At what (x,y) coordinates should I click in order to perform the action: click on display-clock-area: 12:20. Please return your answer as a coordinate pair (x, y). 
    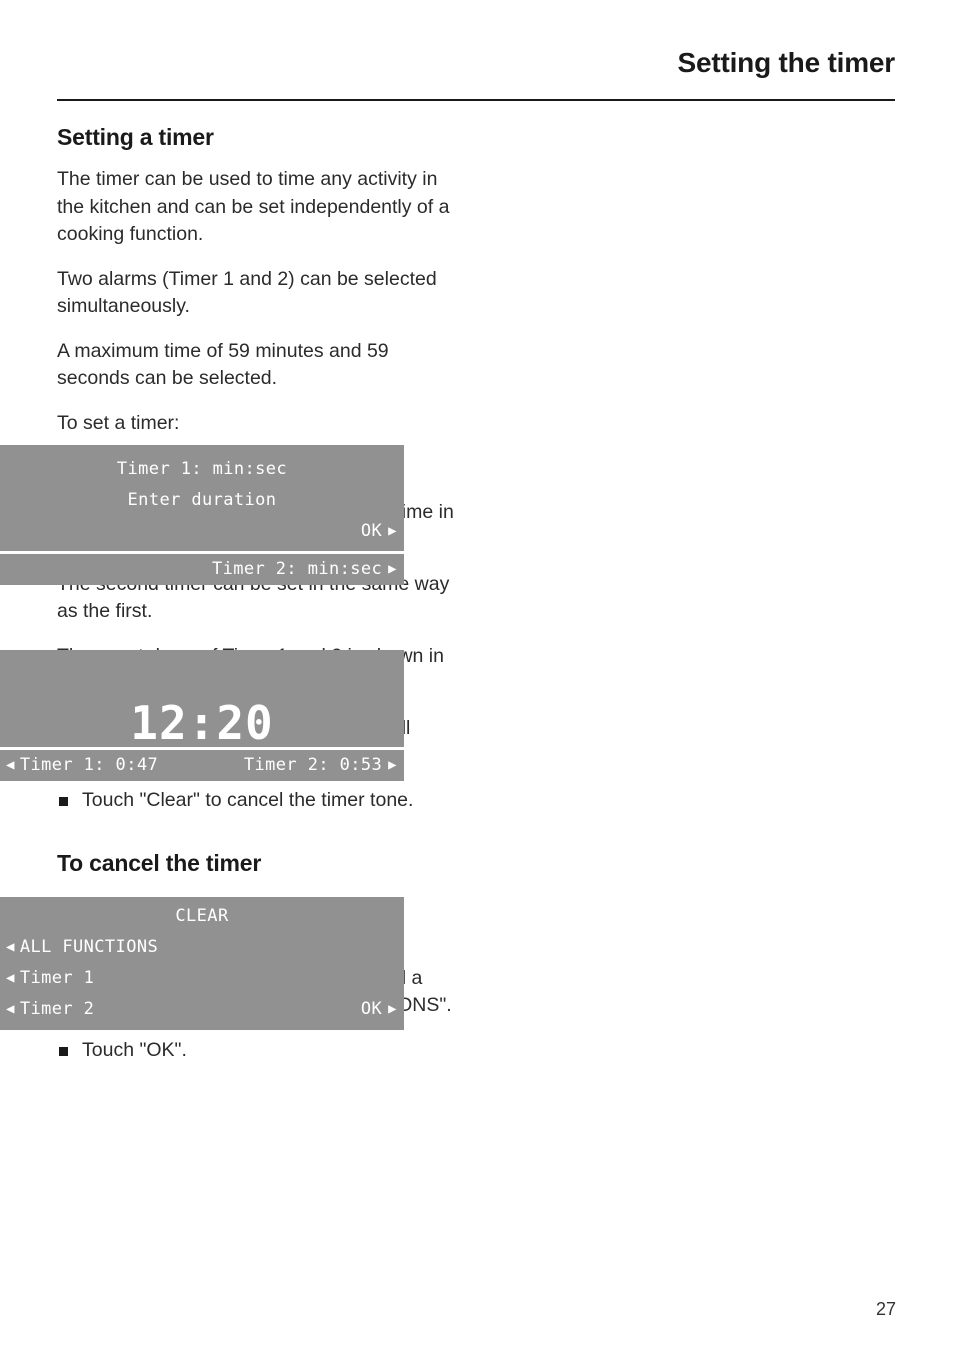
    Looking at the image, I should click on (202, 698).